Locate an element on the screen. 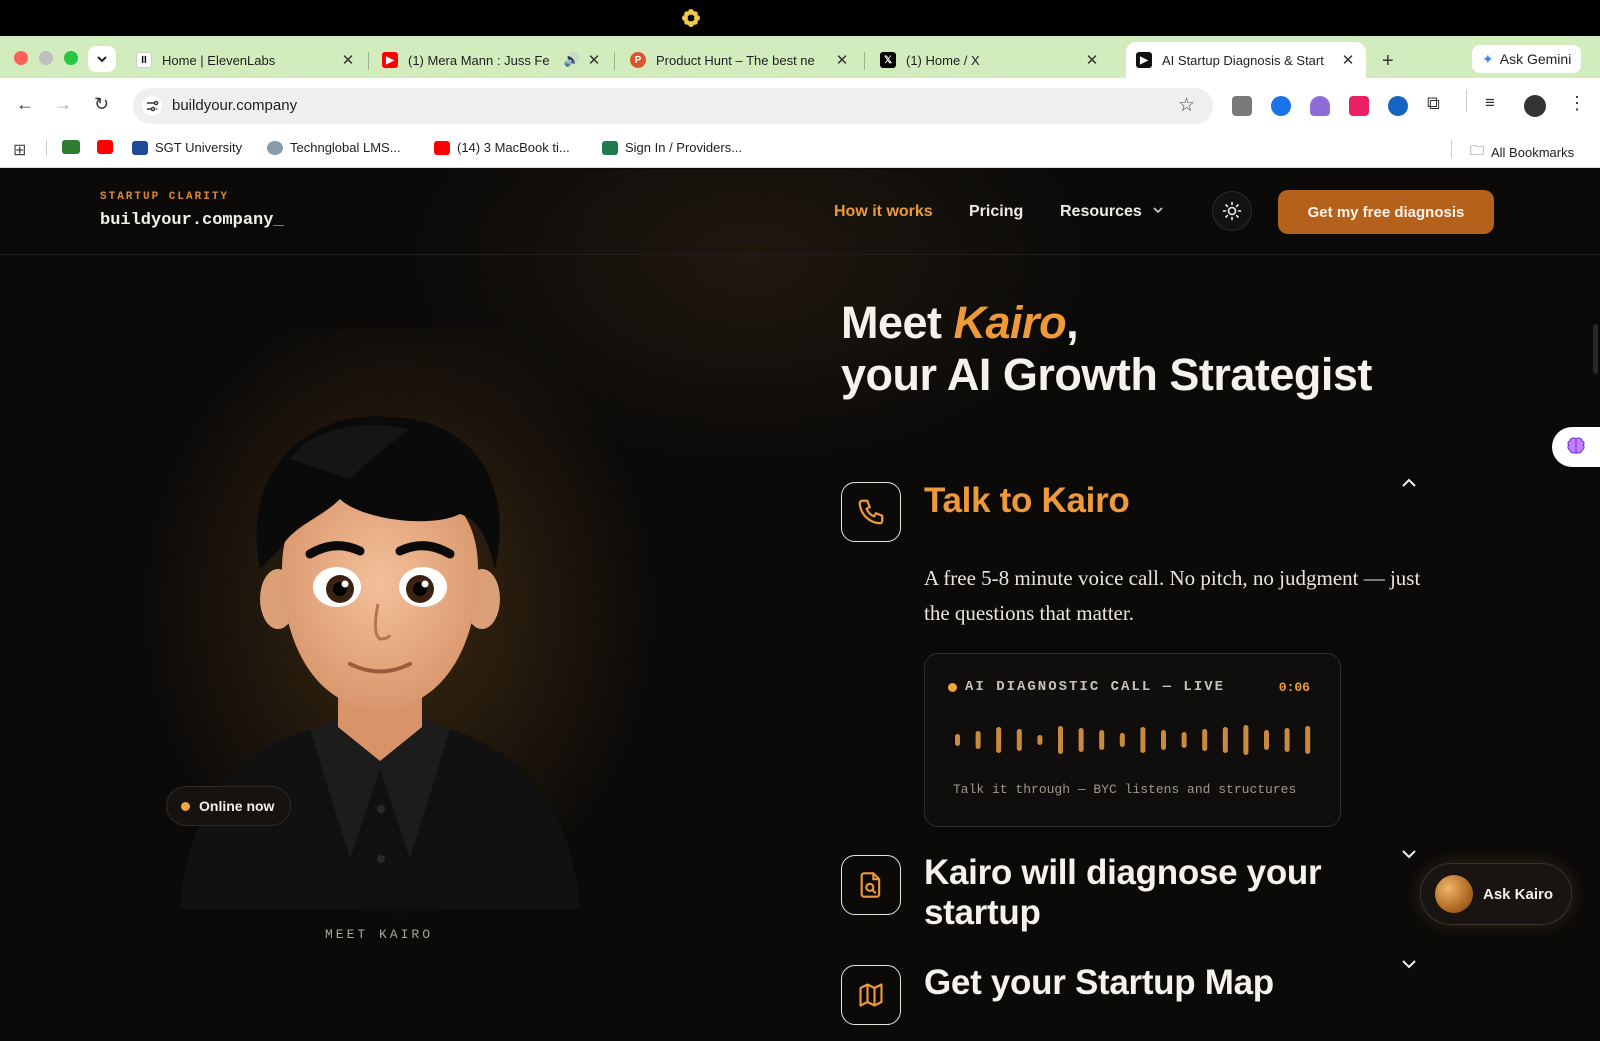  tab-x: 𝕏 (1) Home / X ✕ is located at coordinates (990, 60).